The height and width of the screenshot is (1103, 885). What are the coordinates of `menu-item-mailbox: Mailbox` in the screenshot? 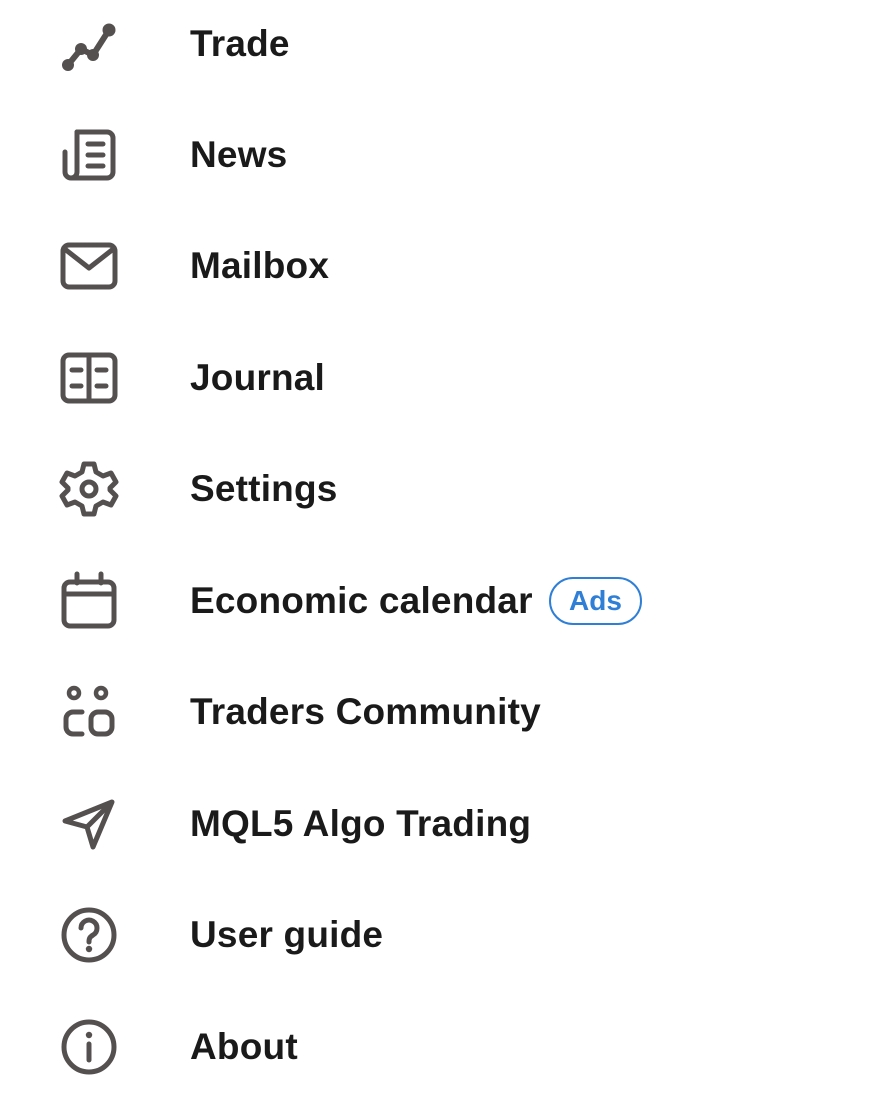 It's located at (442, 266).